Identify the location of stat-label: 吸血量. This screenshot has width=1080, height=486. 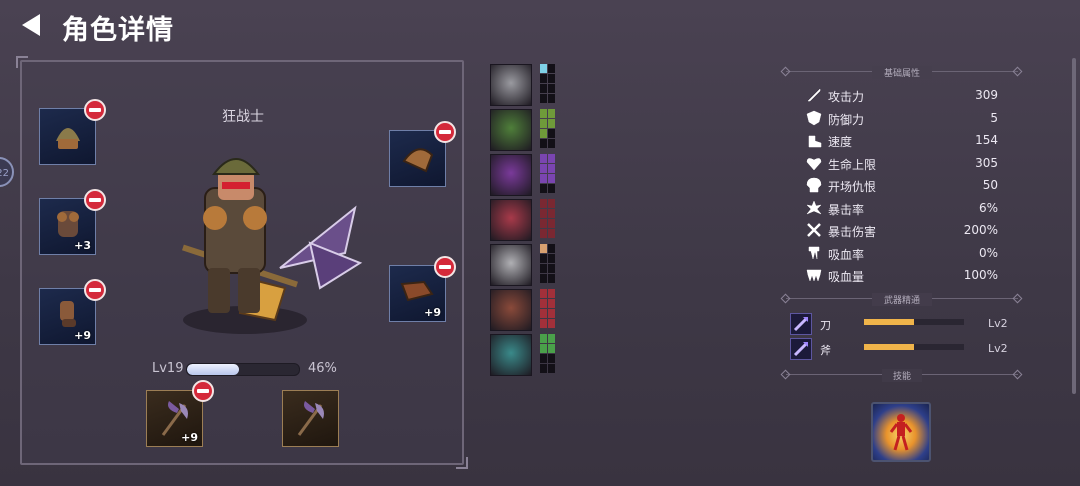
(846, 277).